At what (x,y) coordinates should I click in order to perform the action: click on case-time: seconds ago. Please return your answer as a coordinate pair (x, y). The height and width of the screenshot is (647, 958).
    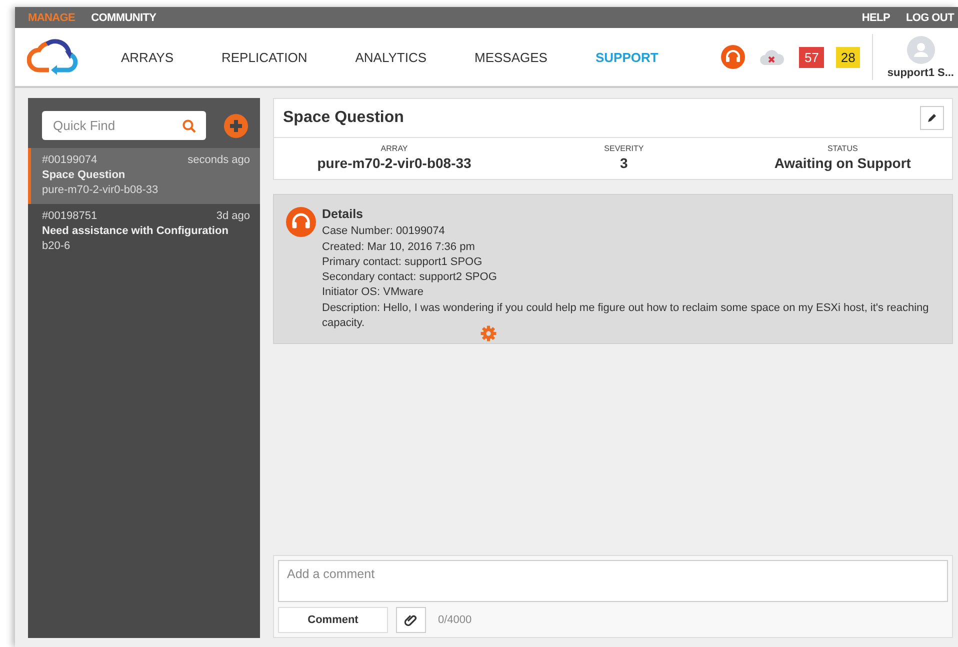
    Looking at the image, I should click on (219, 160).